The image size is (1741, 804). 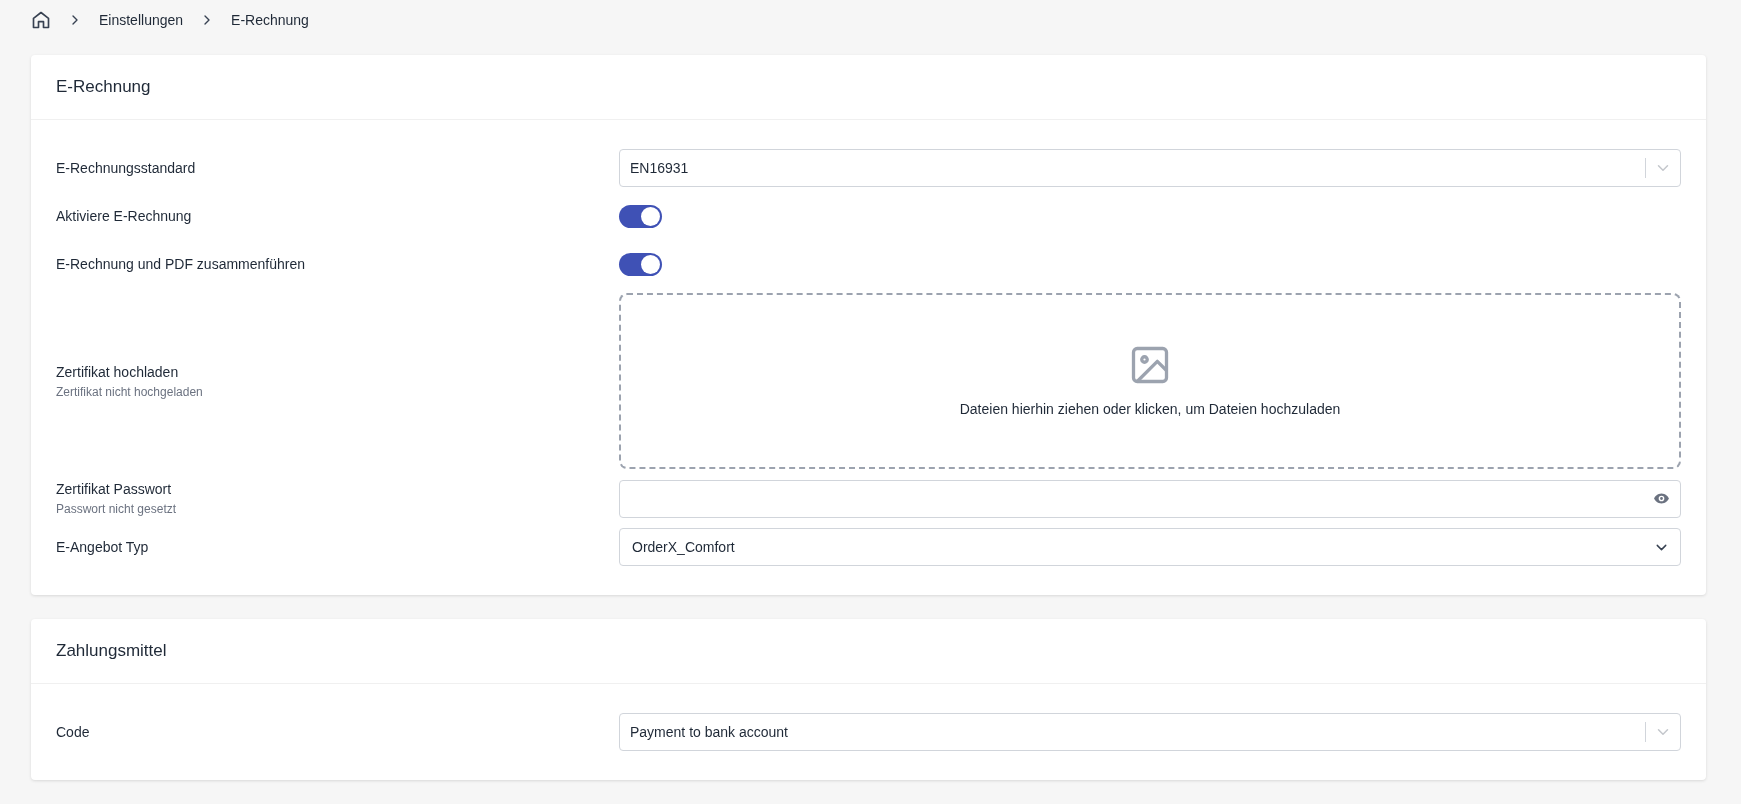 What do you see at coordinates (1150, 498) in the screenshot?
I see `password-field` at bounding box center [1150, 498].